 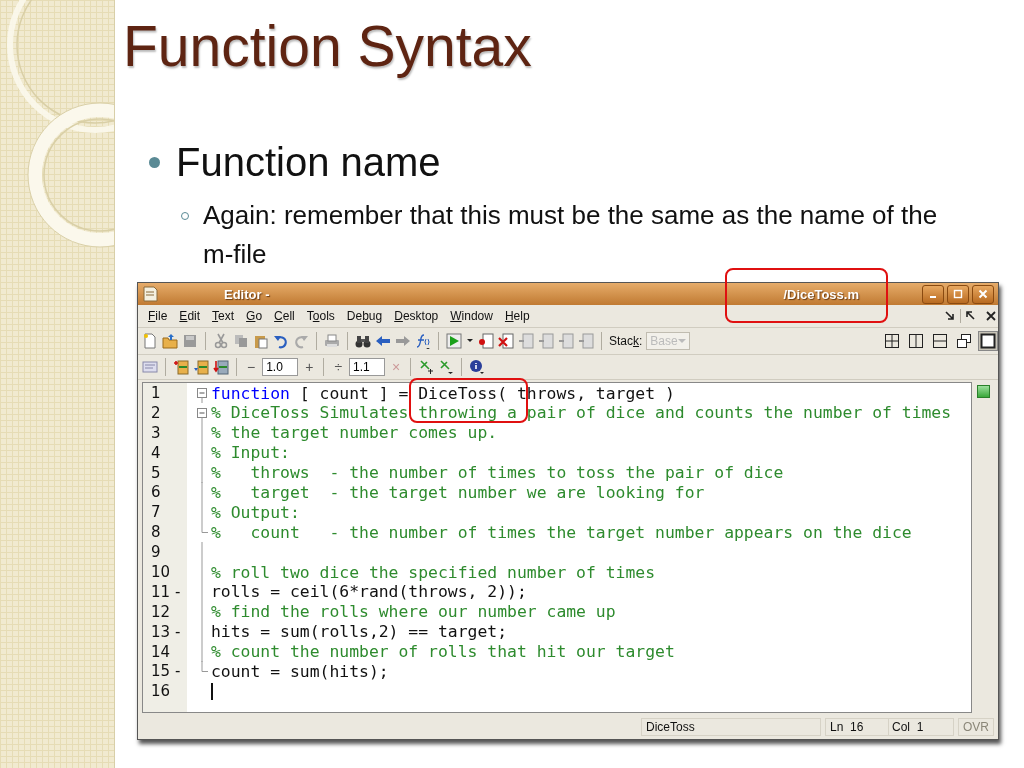 I want to click on maximize-icon, so click(x=958, y=294).